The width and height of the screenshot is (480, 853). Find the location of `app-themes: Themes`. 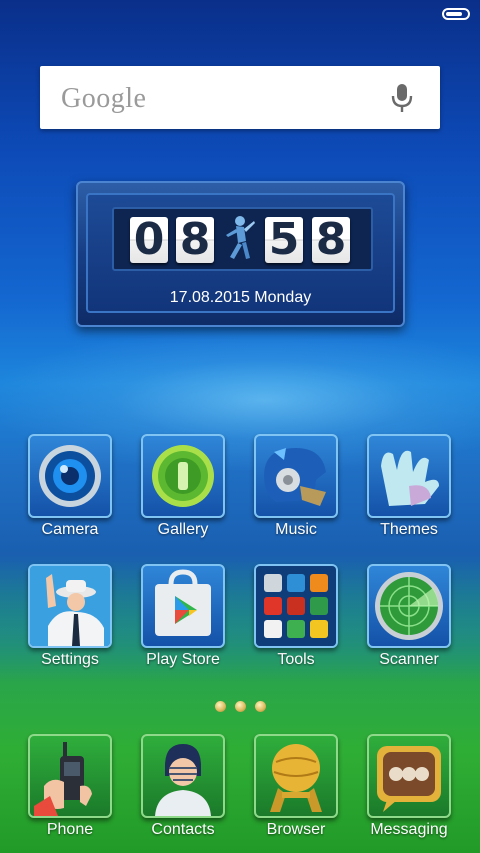

app-themes: Themes is located at coordinates (409, 486).